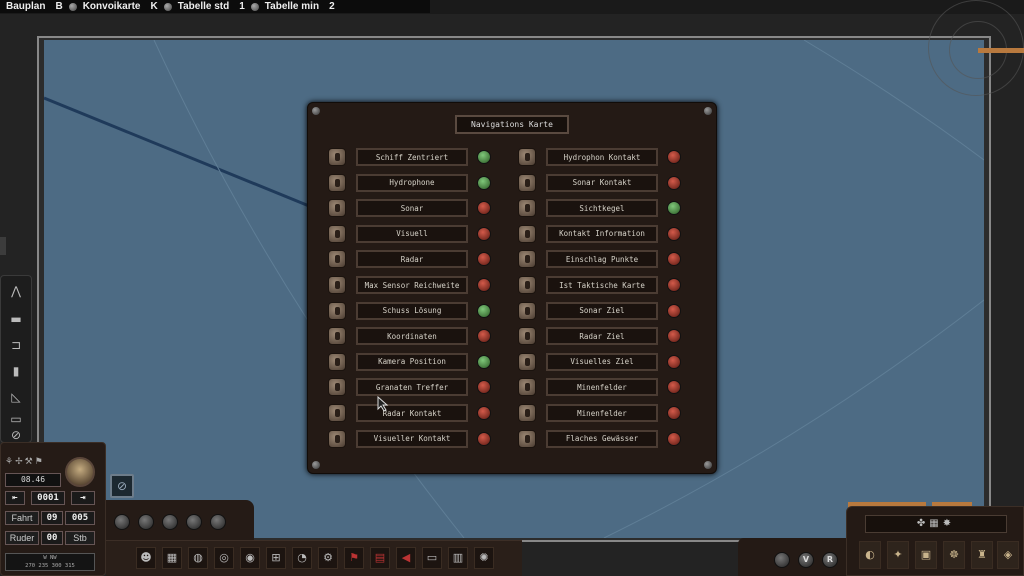  I want to click on document-icon: ▤, so click(380, 558).